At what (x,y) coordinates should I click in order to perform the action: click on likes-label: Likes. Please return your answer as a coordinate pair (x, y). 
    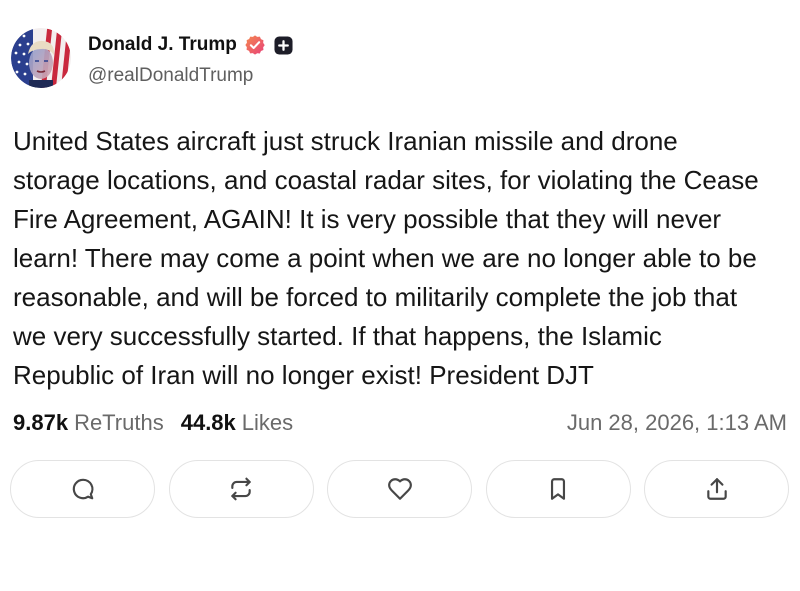
    Looking at the image, I should click on (267, 422).